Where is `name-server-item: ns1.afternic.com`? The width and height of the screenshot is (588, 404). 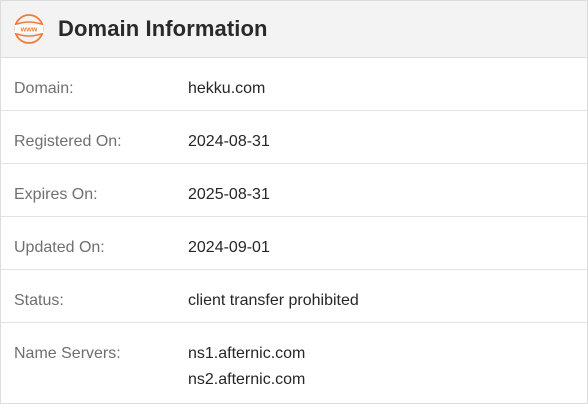
name-server-item: ns1.afternic.com is located at coordinates (247, 353).